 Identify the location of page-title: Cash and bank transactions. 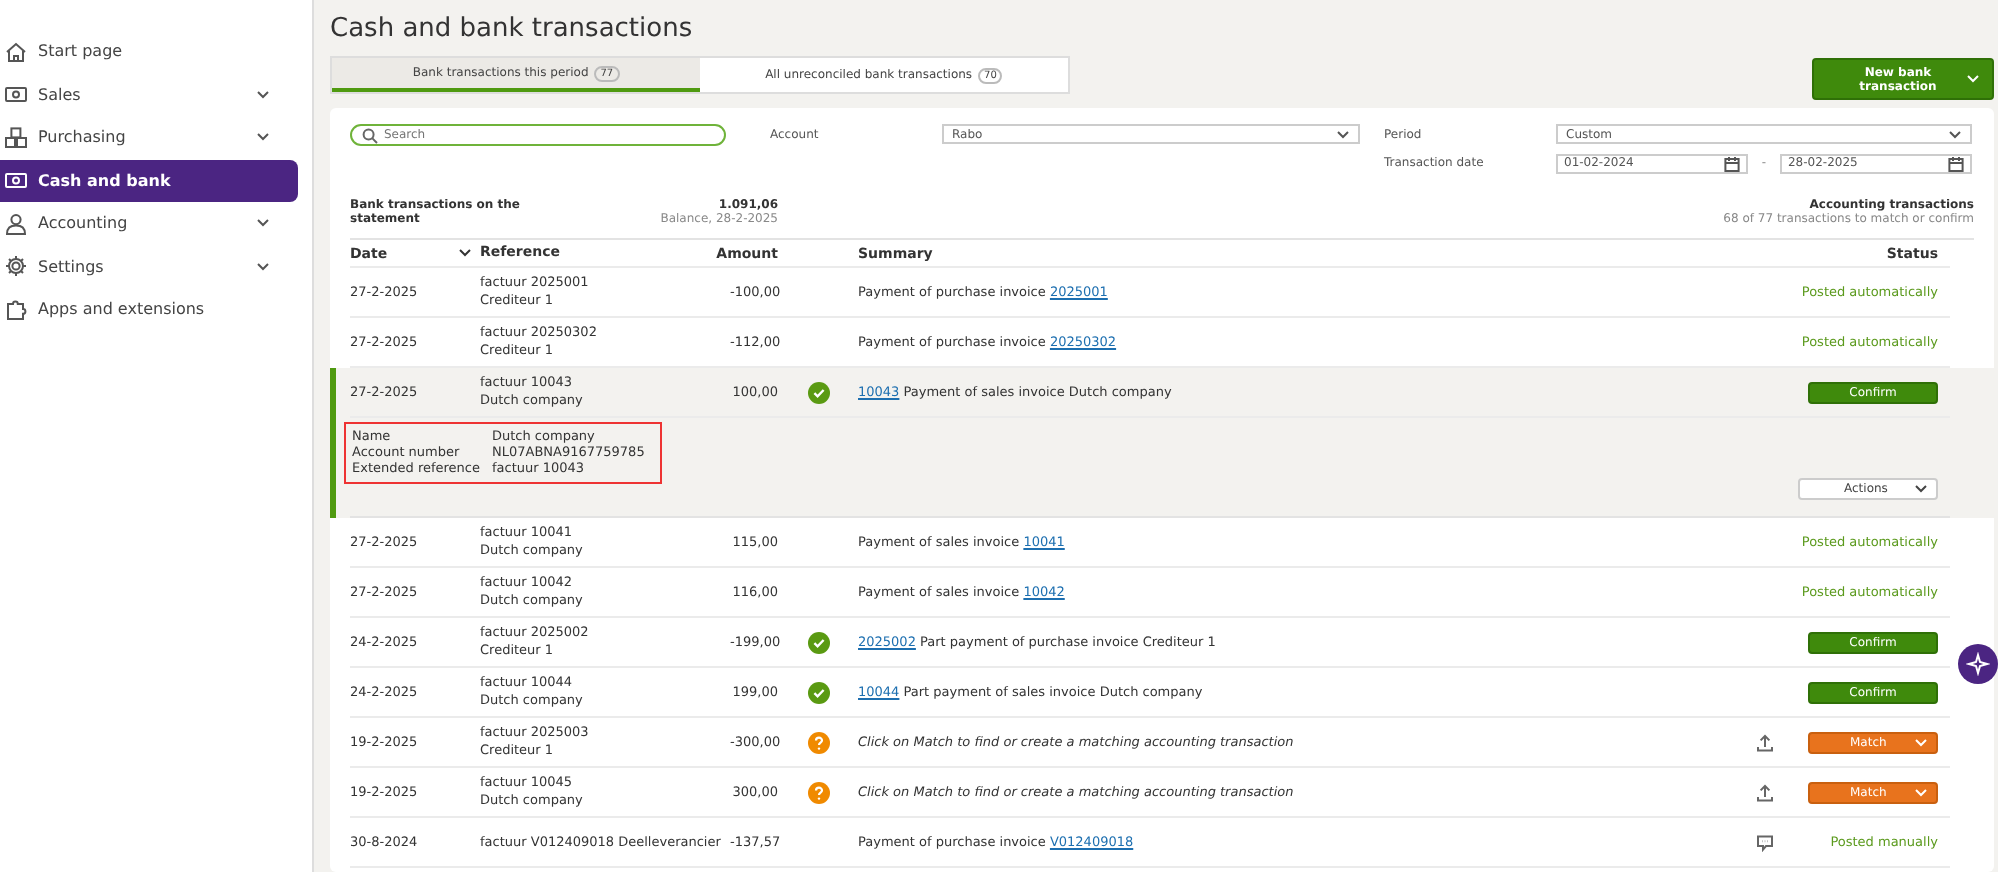
(512, 29).